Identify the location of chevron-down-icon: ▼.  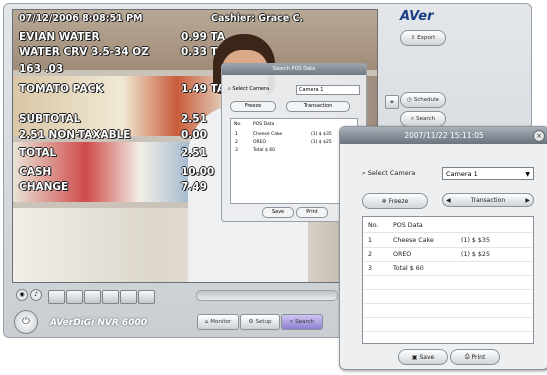
(527, 174).